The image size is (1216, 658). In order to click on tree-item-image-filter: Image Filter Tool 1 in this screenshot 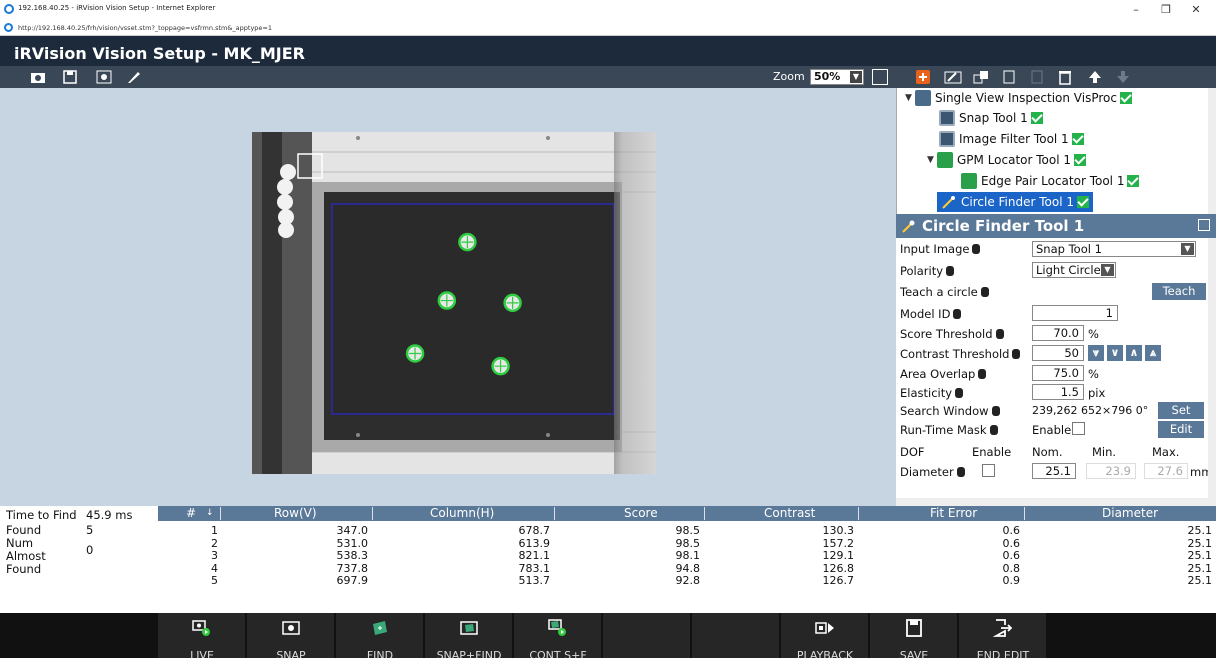, I will do `click(1011, 139)`.